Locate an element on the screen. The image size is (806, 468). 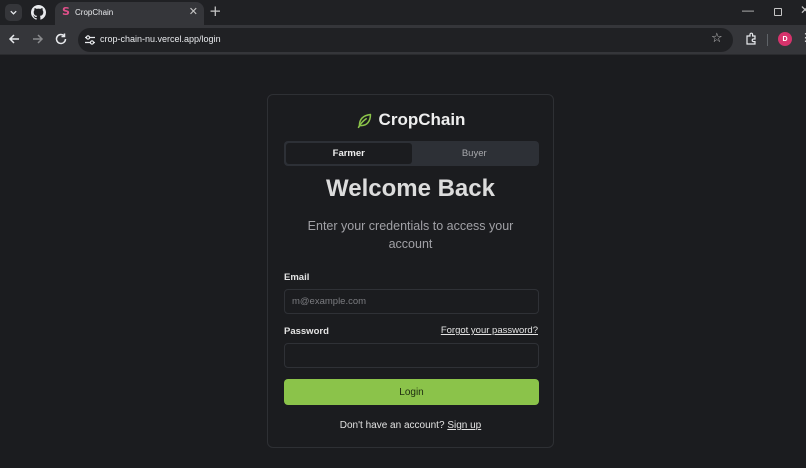
minimize-icon: — is located at coordinates (748, 10).